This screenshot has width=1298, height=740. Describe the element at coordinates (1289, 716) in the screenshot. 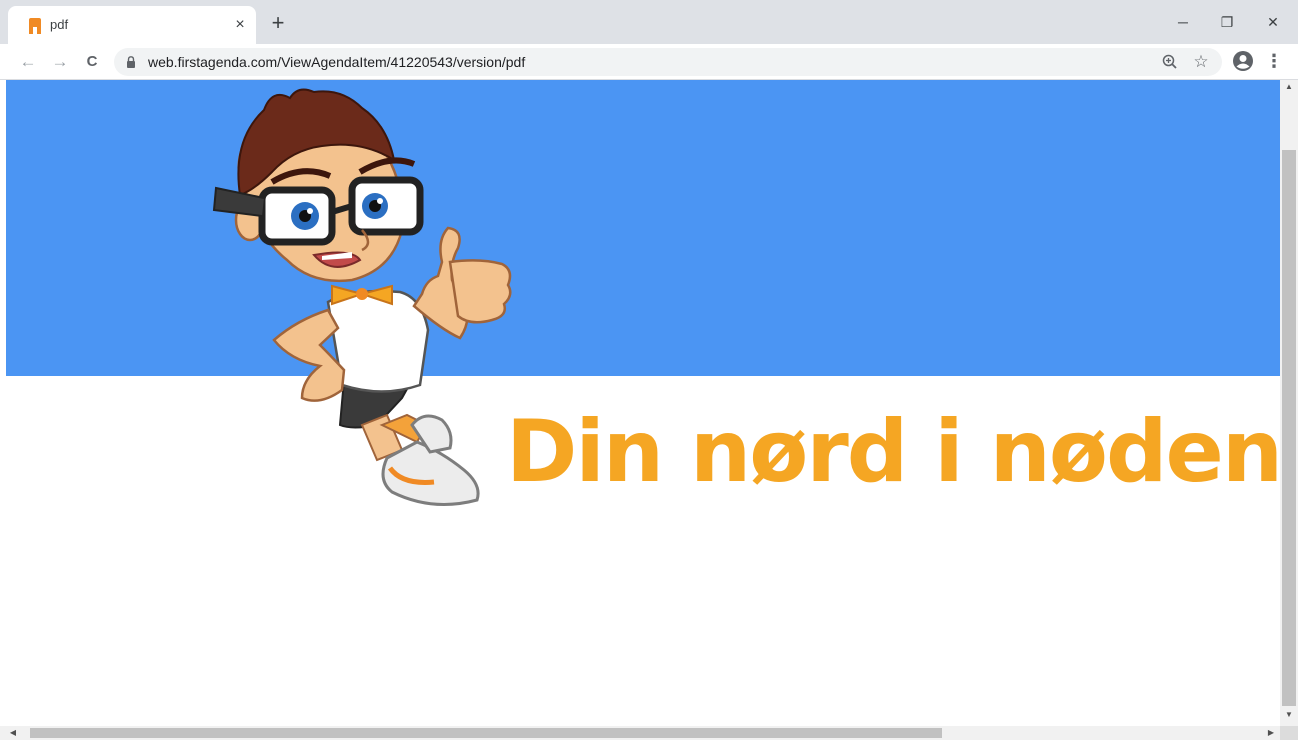

I see `scroll-down-arrow-icon: ▼` at that location.